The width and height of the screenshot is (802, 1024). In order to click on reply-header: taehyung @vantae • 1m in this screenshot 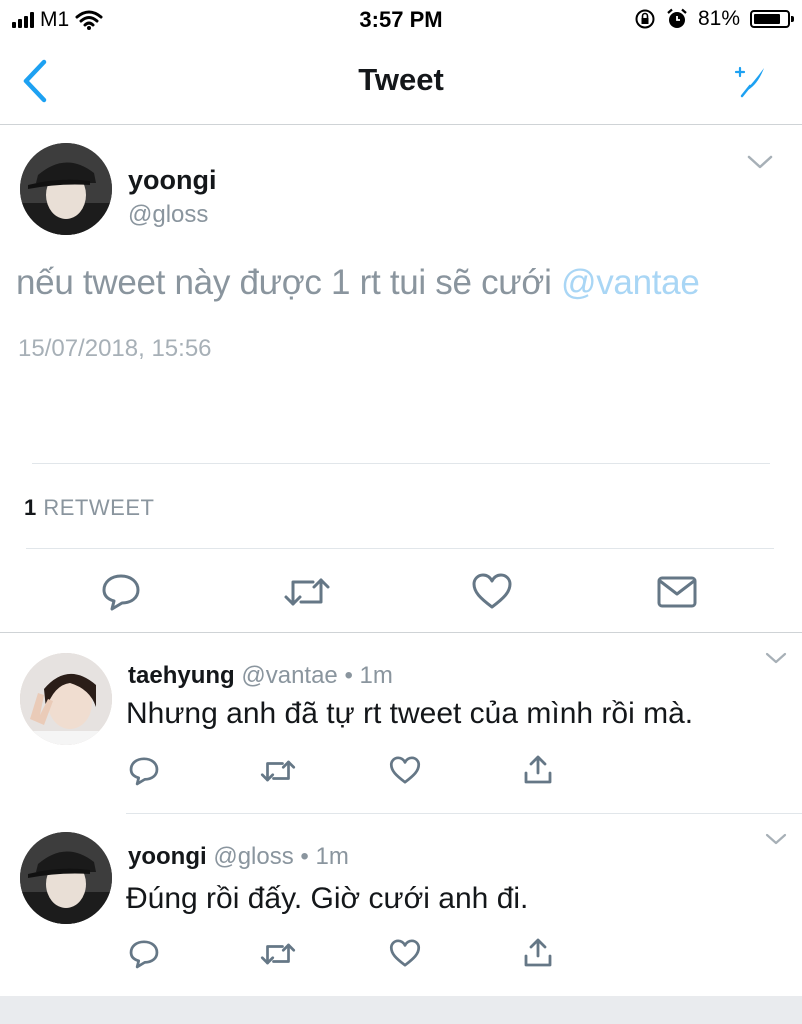, I will do `click(260, 676)`.